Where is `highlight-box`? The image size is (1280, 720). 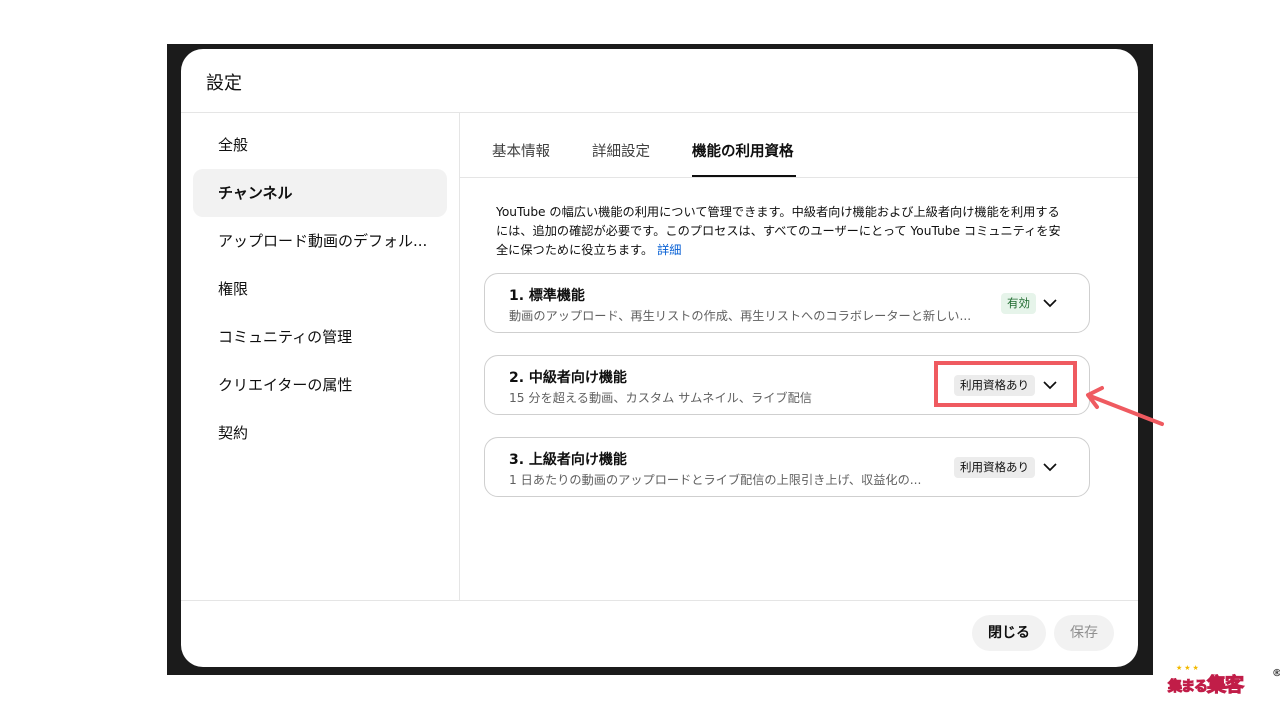 highlight-box is located at coordinates (1005, 384).